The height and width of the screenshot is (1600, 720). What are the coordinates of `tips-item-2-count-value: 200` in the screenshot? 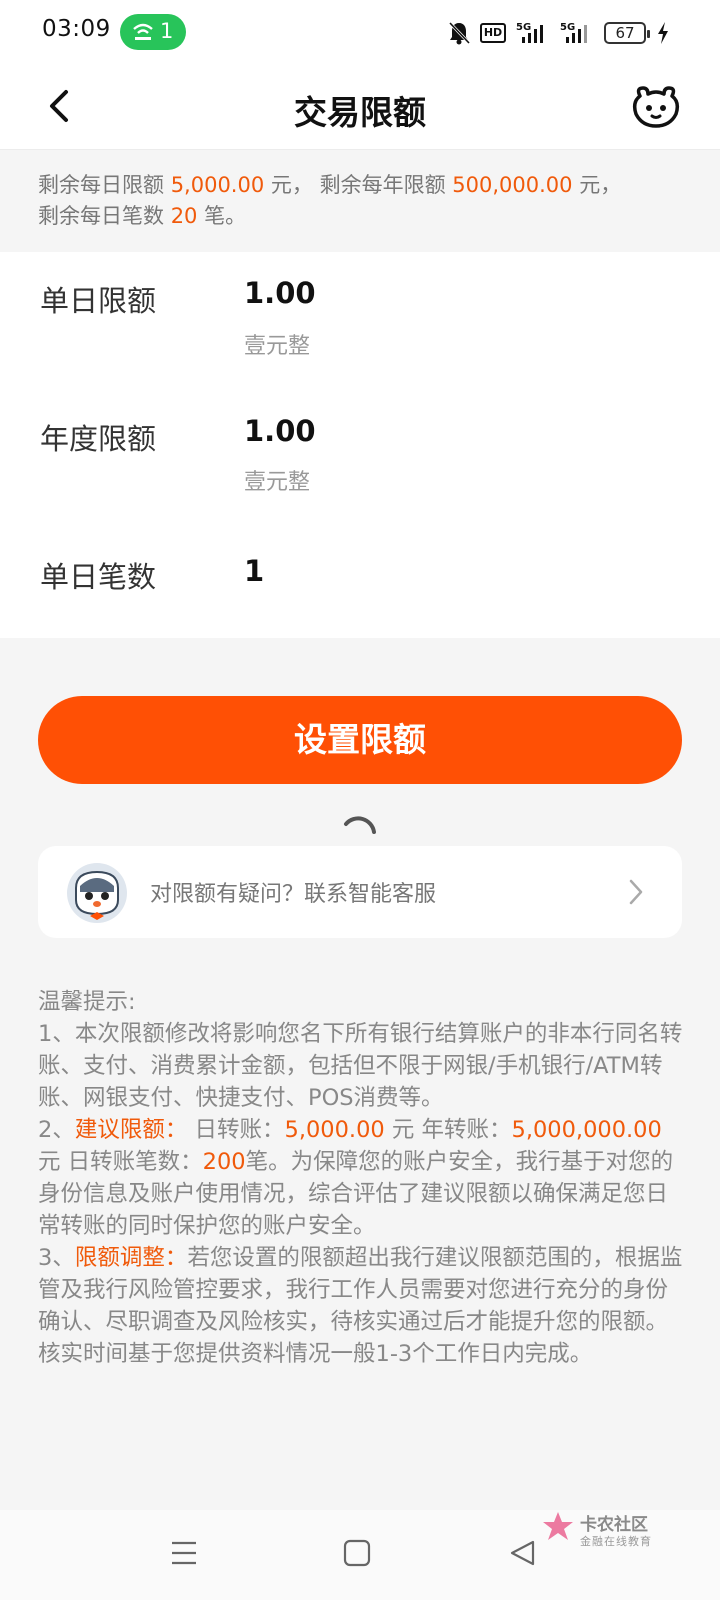 It's located at (224, 1162).